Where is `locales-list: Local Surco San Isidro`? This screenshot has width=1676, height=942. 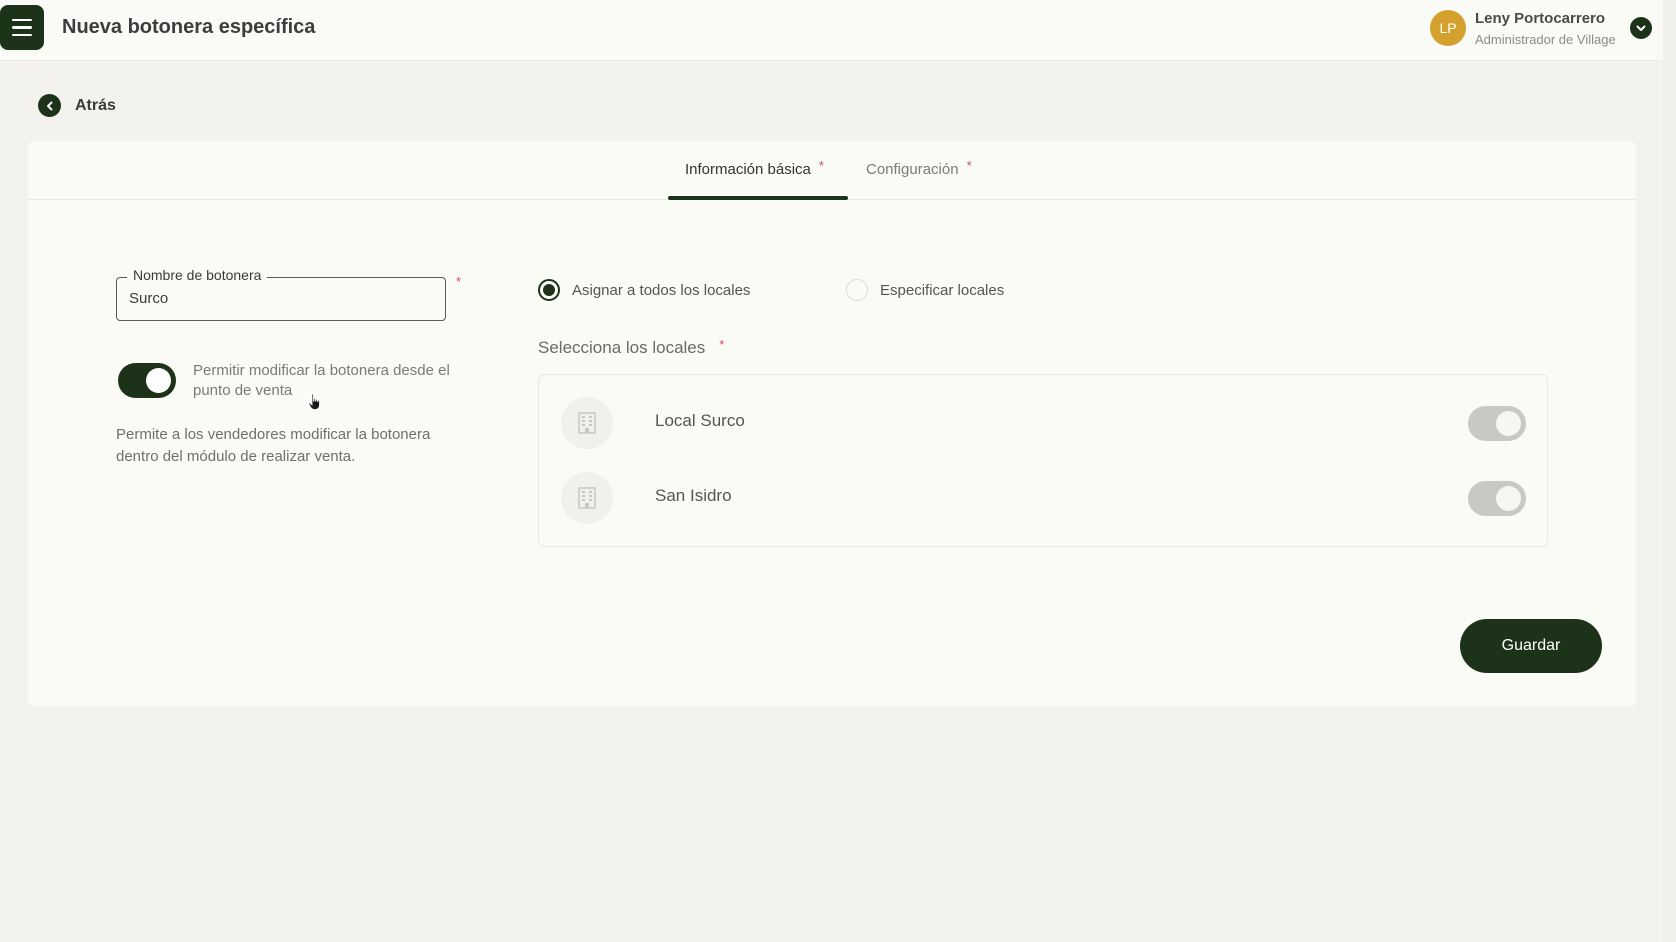 locales-list: Local Surco San Isidro is located at coordinates (1043, 460).